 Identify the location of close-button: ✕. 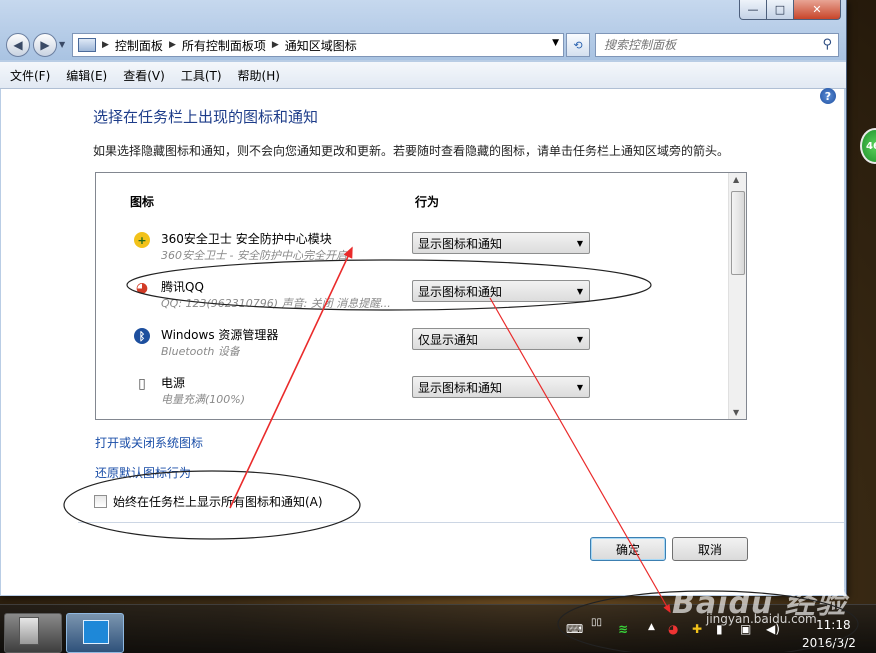
(817, 10).